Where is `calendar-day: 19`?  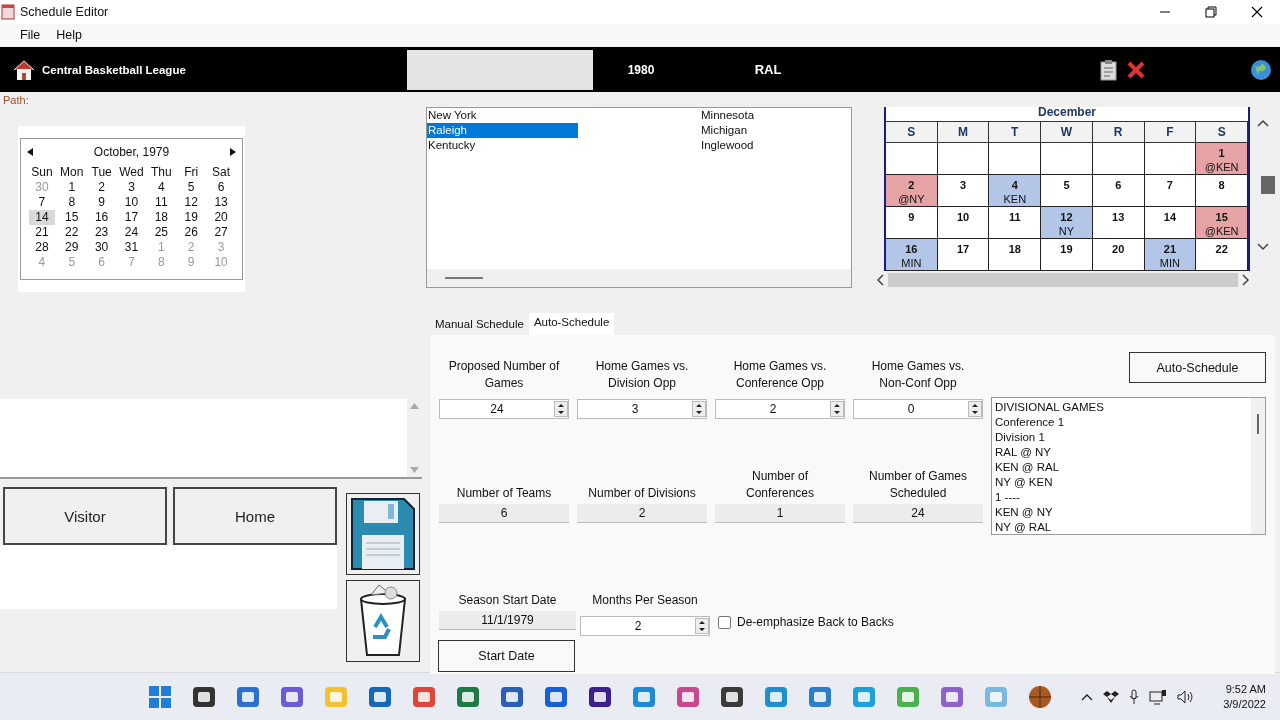
calendar-day: 19 is located at coordinates (191, 217).